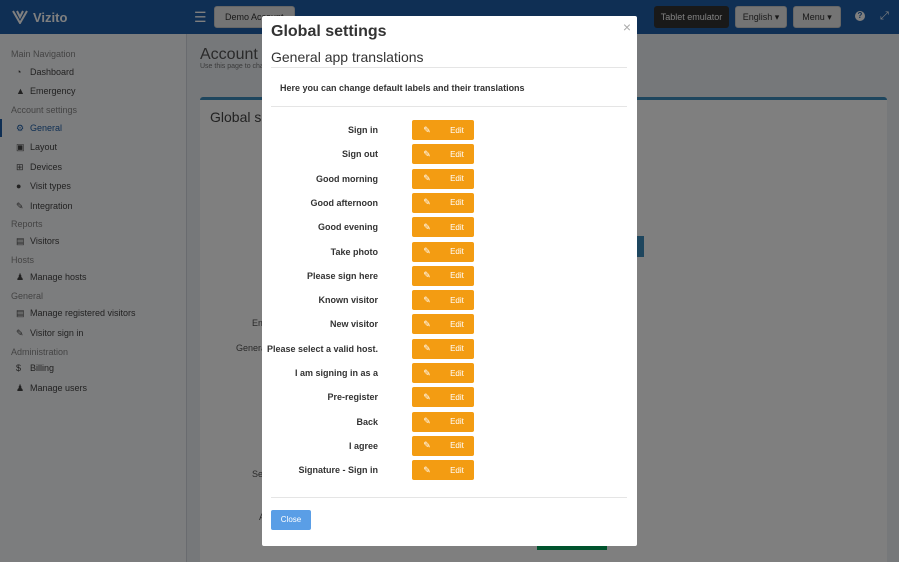 The height and width of the screenshot is (562, 899). I want to click on translation-row: Please sign here ✎ Edit, so click(449, 275).